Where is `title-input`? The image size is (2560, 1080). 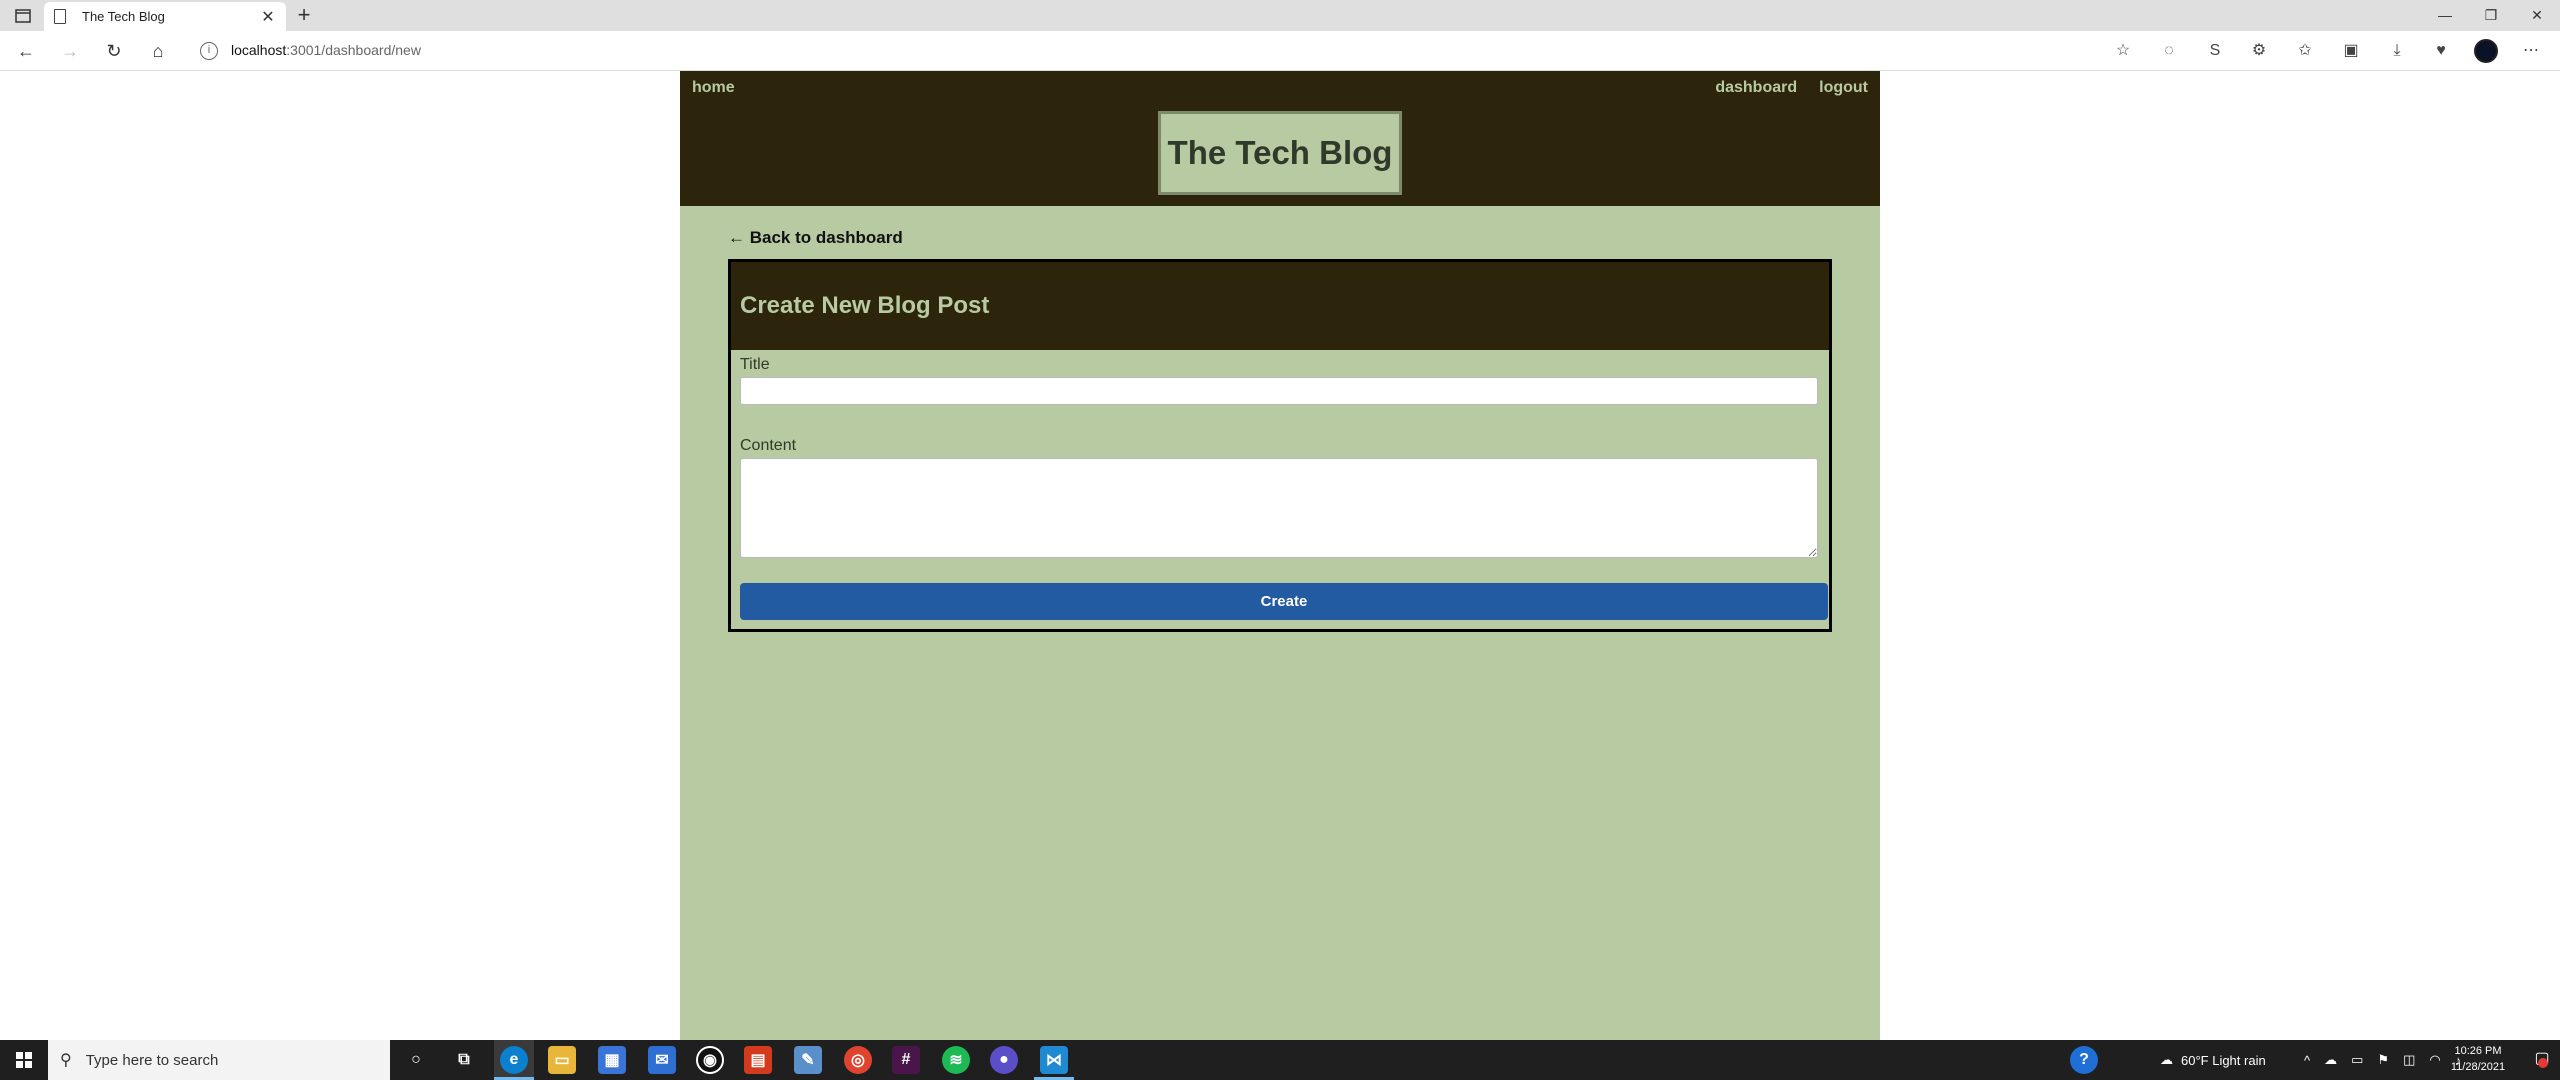 title-input is located at coordinates (1279, 391).